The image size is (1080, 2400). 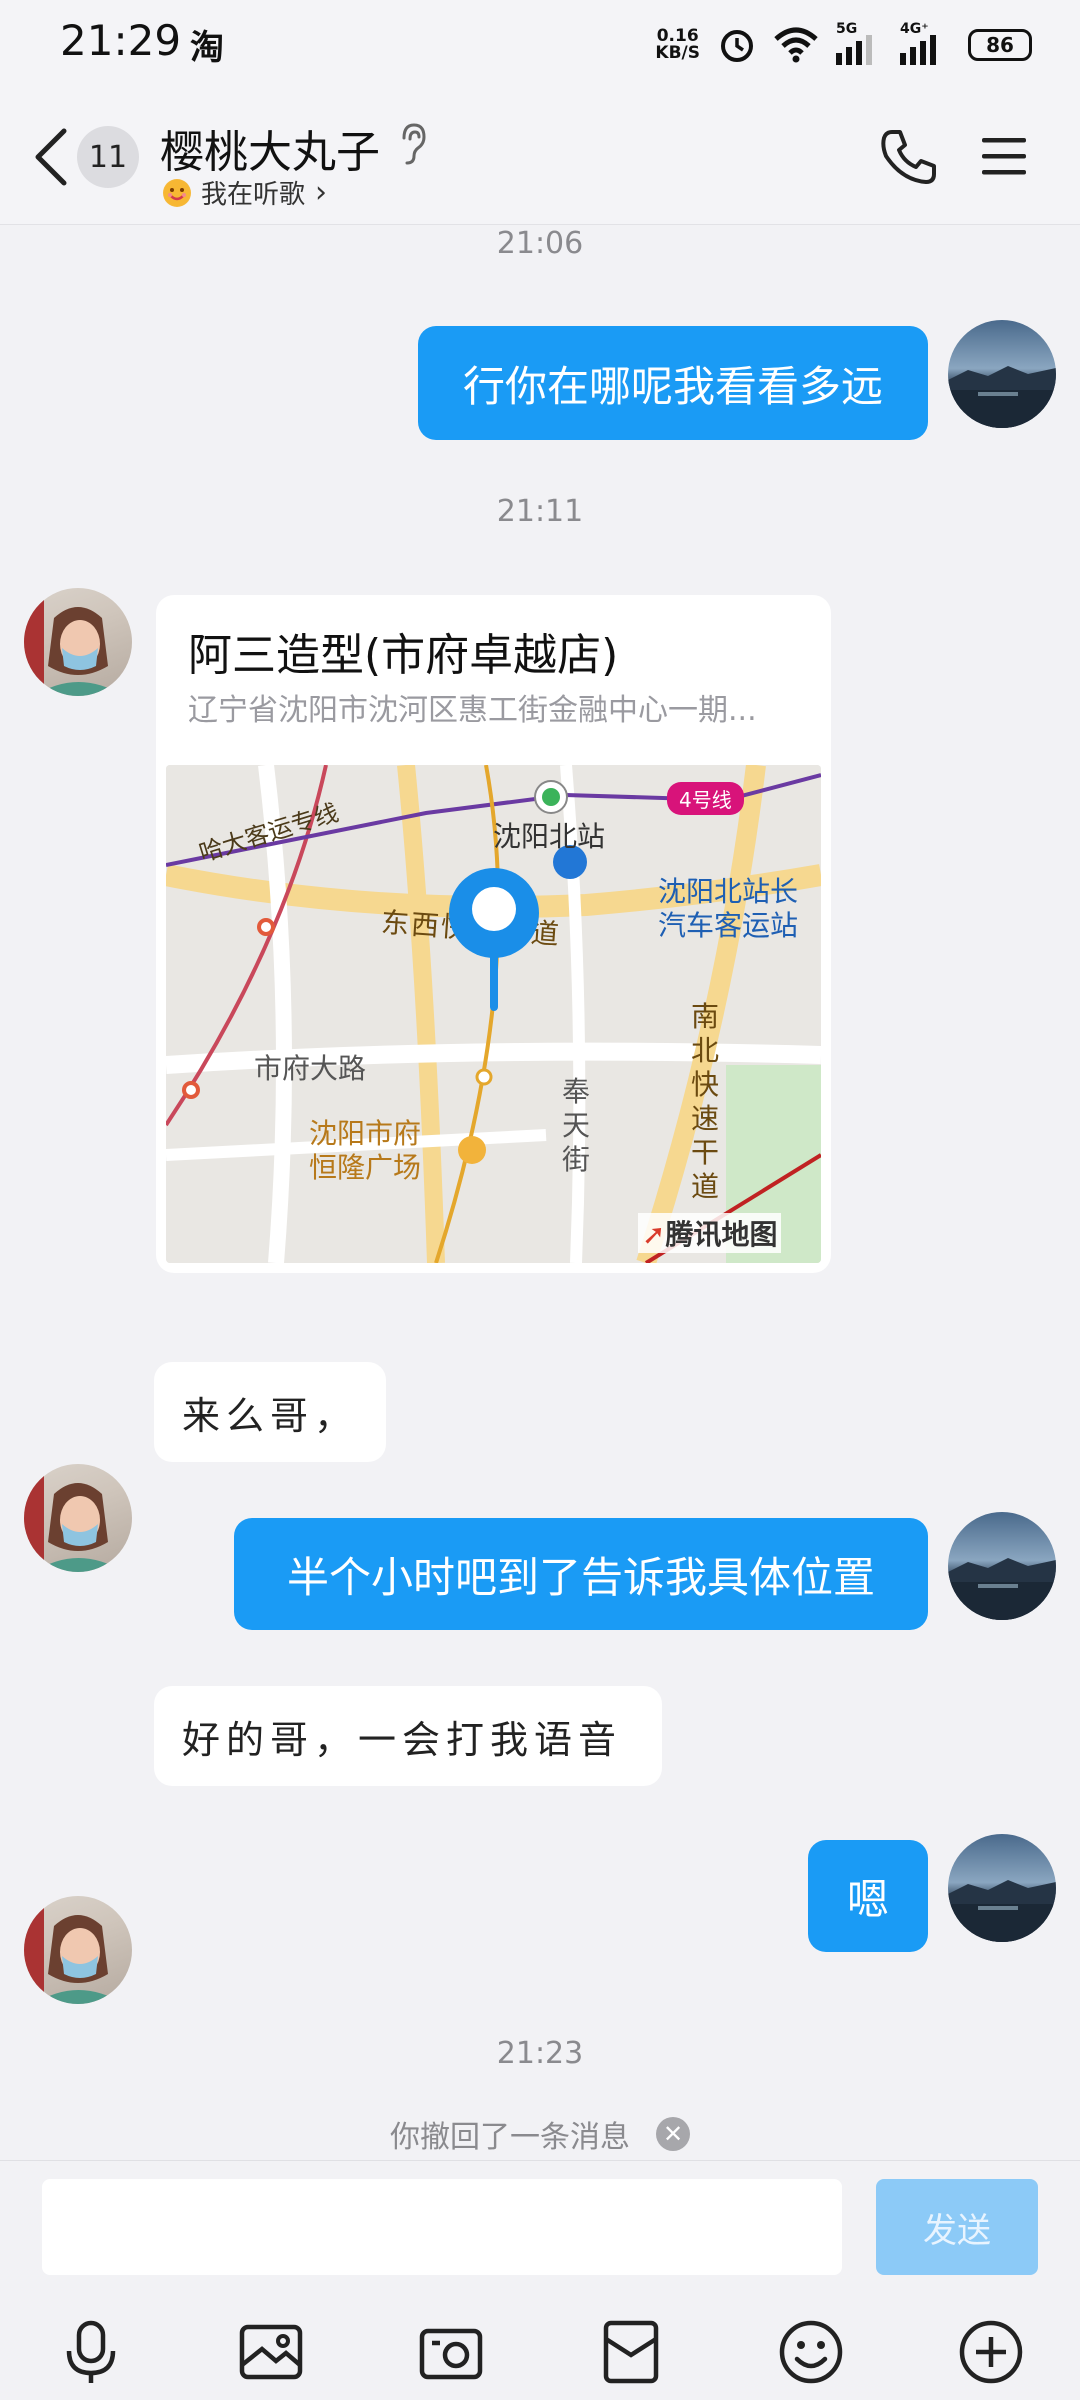 What do you see at coordinates (540, 157) in the screenshot?
I see `chat-header: 11 樱桃大丸子 我在听歌 ›` at bounding box center [540, 157].